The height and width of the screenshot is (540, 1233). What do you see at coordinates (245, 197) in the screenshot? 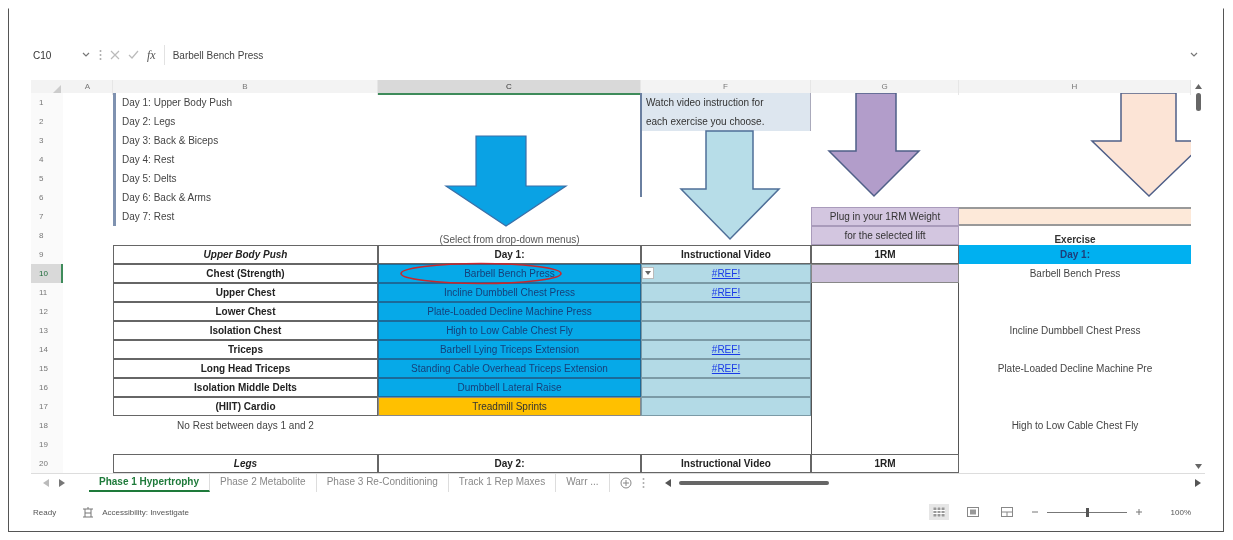
I see `day-label: Day 6: Back & Arms` at bounding box center [245, 197].